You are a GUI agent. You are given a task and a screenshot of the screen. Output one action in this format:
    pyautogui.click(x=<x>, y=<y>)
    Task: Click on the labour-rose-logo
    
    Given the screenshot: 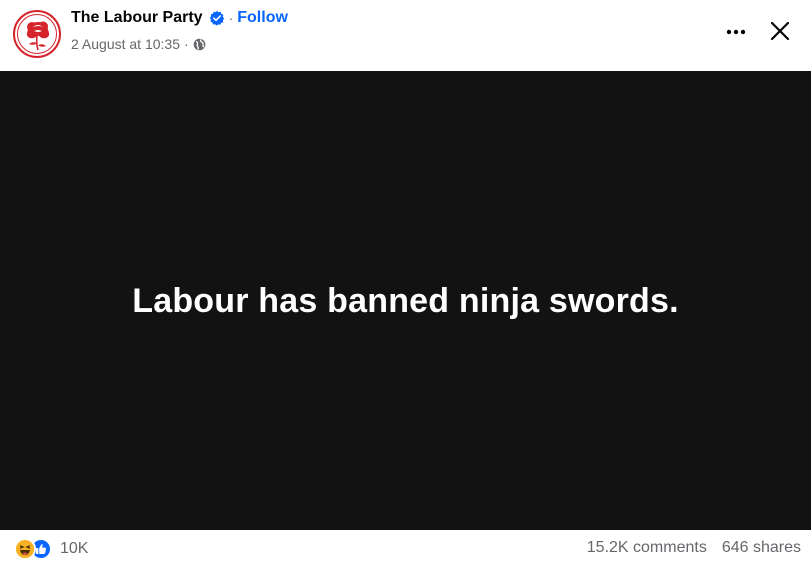 What is the action you would take?
    pyautogui.click(x=37, y=34)
    